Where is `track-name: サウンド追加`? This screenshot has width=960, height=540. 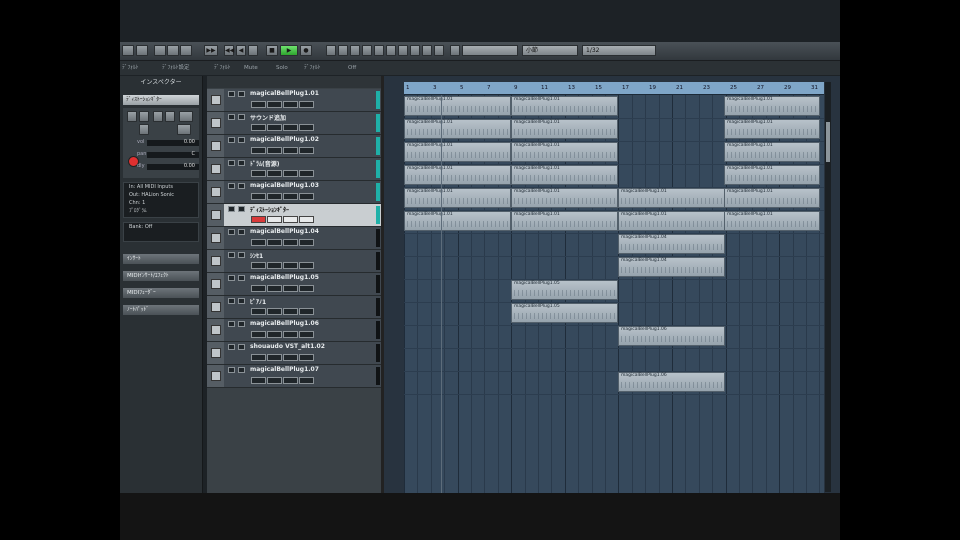
track-name: サウンド追加 is located at coordinates (268, 117).